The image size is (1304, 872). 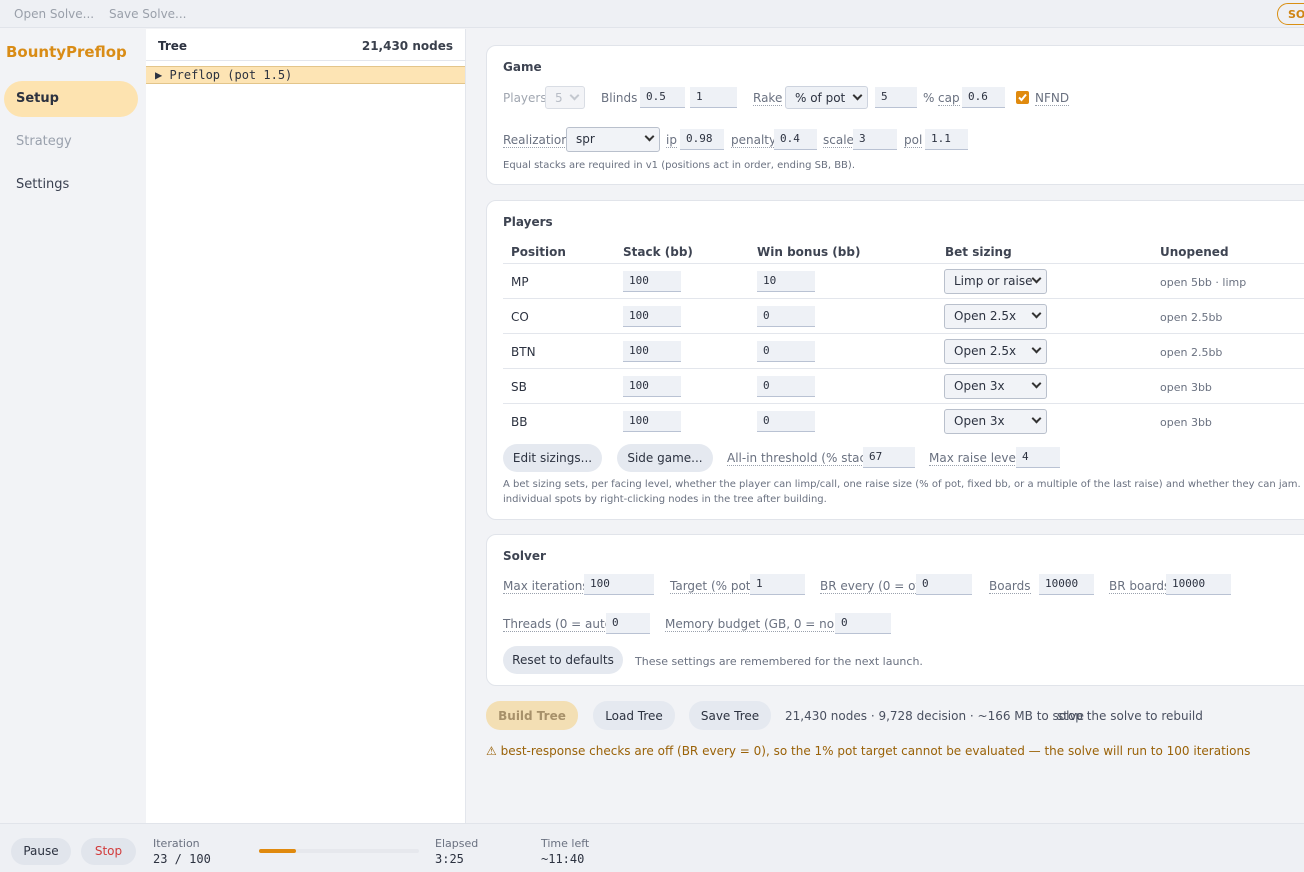 What do you see at coordinates (305, 60) in the screenshot?
I see `divider` at bounding box center [305, 60].